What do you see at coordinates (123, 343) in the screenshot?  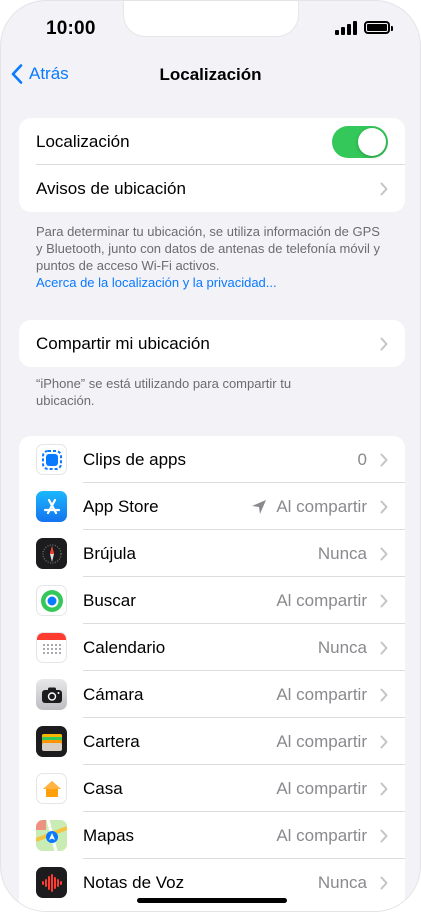 I see `share-my-location-label: Compartir mi ubicación` at bounding box center [123, 343].